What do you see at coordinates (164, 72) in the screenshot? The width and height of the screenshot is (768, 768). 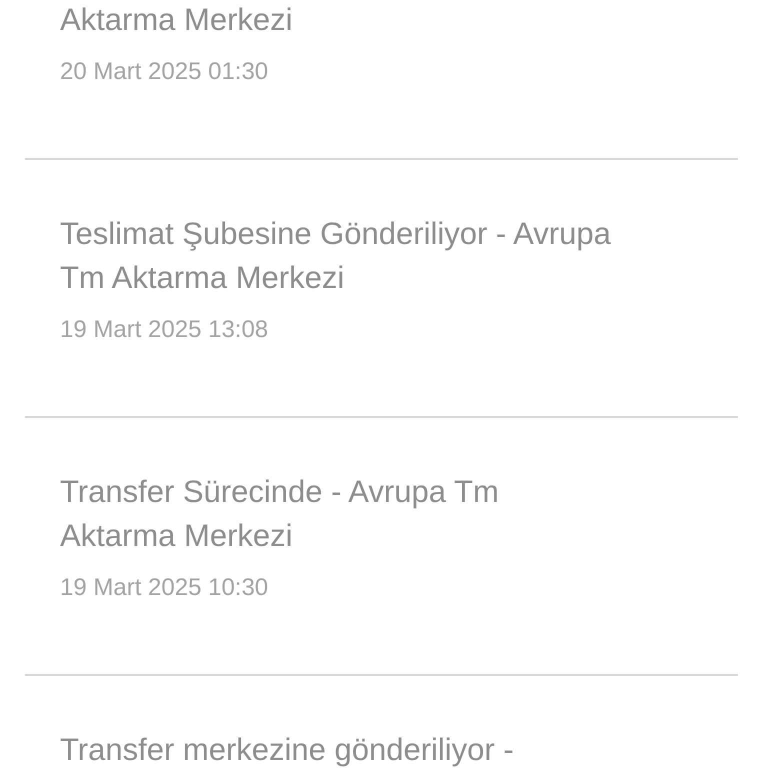 I see `event-date: 20 Mart 2025 01:30` at bounding box center [164, 72].